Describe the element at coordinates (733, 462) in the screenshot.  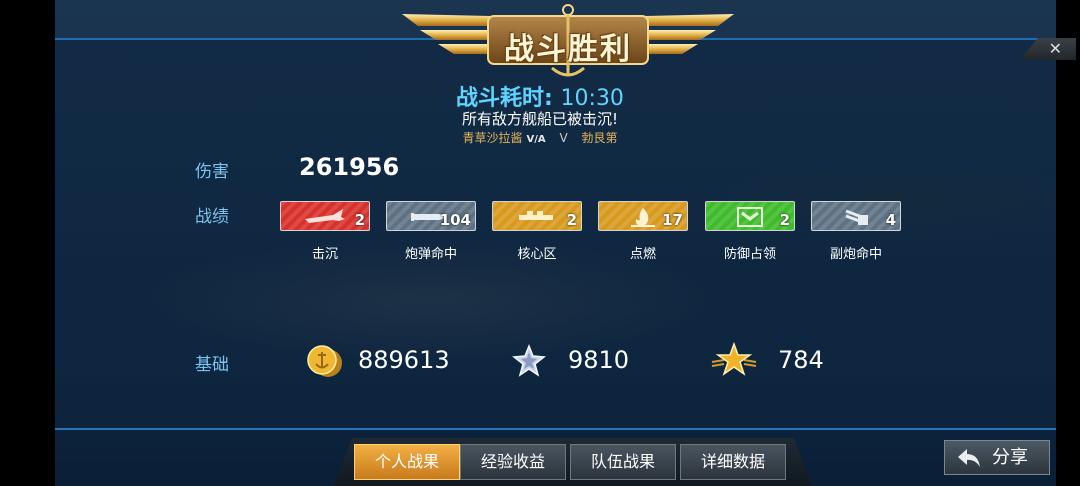
I see `tab-detailed-data: 详细数据` at that location.